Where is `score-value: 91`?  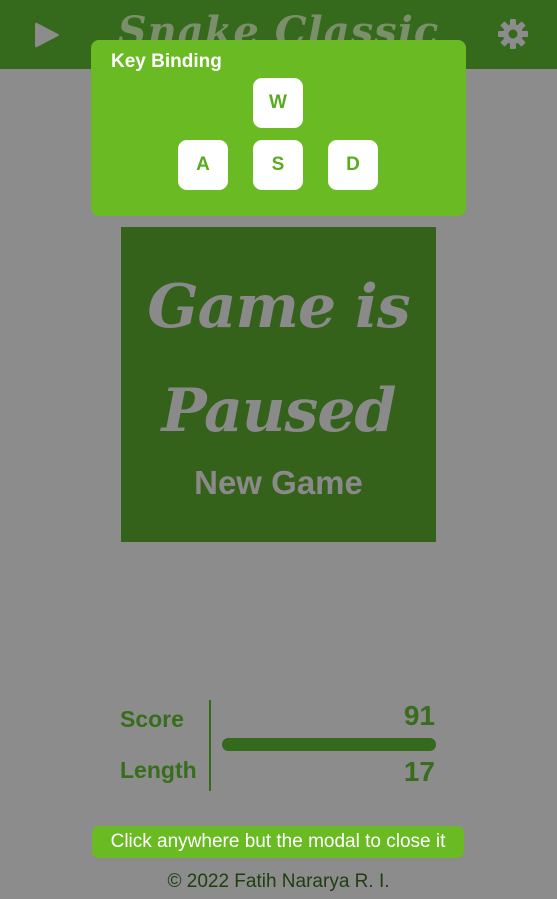 score-value: 91 is located at coordinates (419, 715).